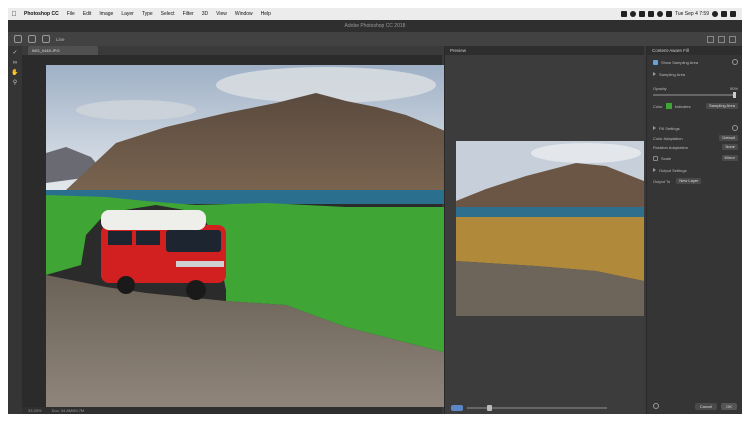  Describe the element at coordinates (689, 181) in the screenshot. I see `output-to-dropdown: New Layer` at that location.